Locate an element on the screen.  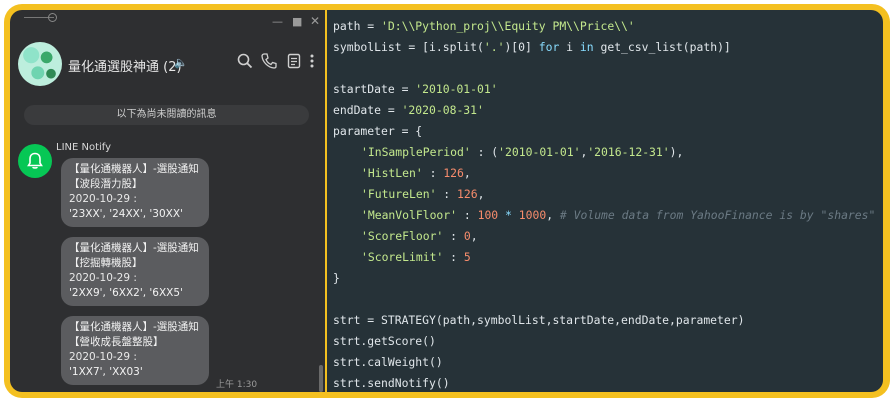
close-icon: ✕ is located at coordinates (315, 21).